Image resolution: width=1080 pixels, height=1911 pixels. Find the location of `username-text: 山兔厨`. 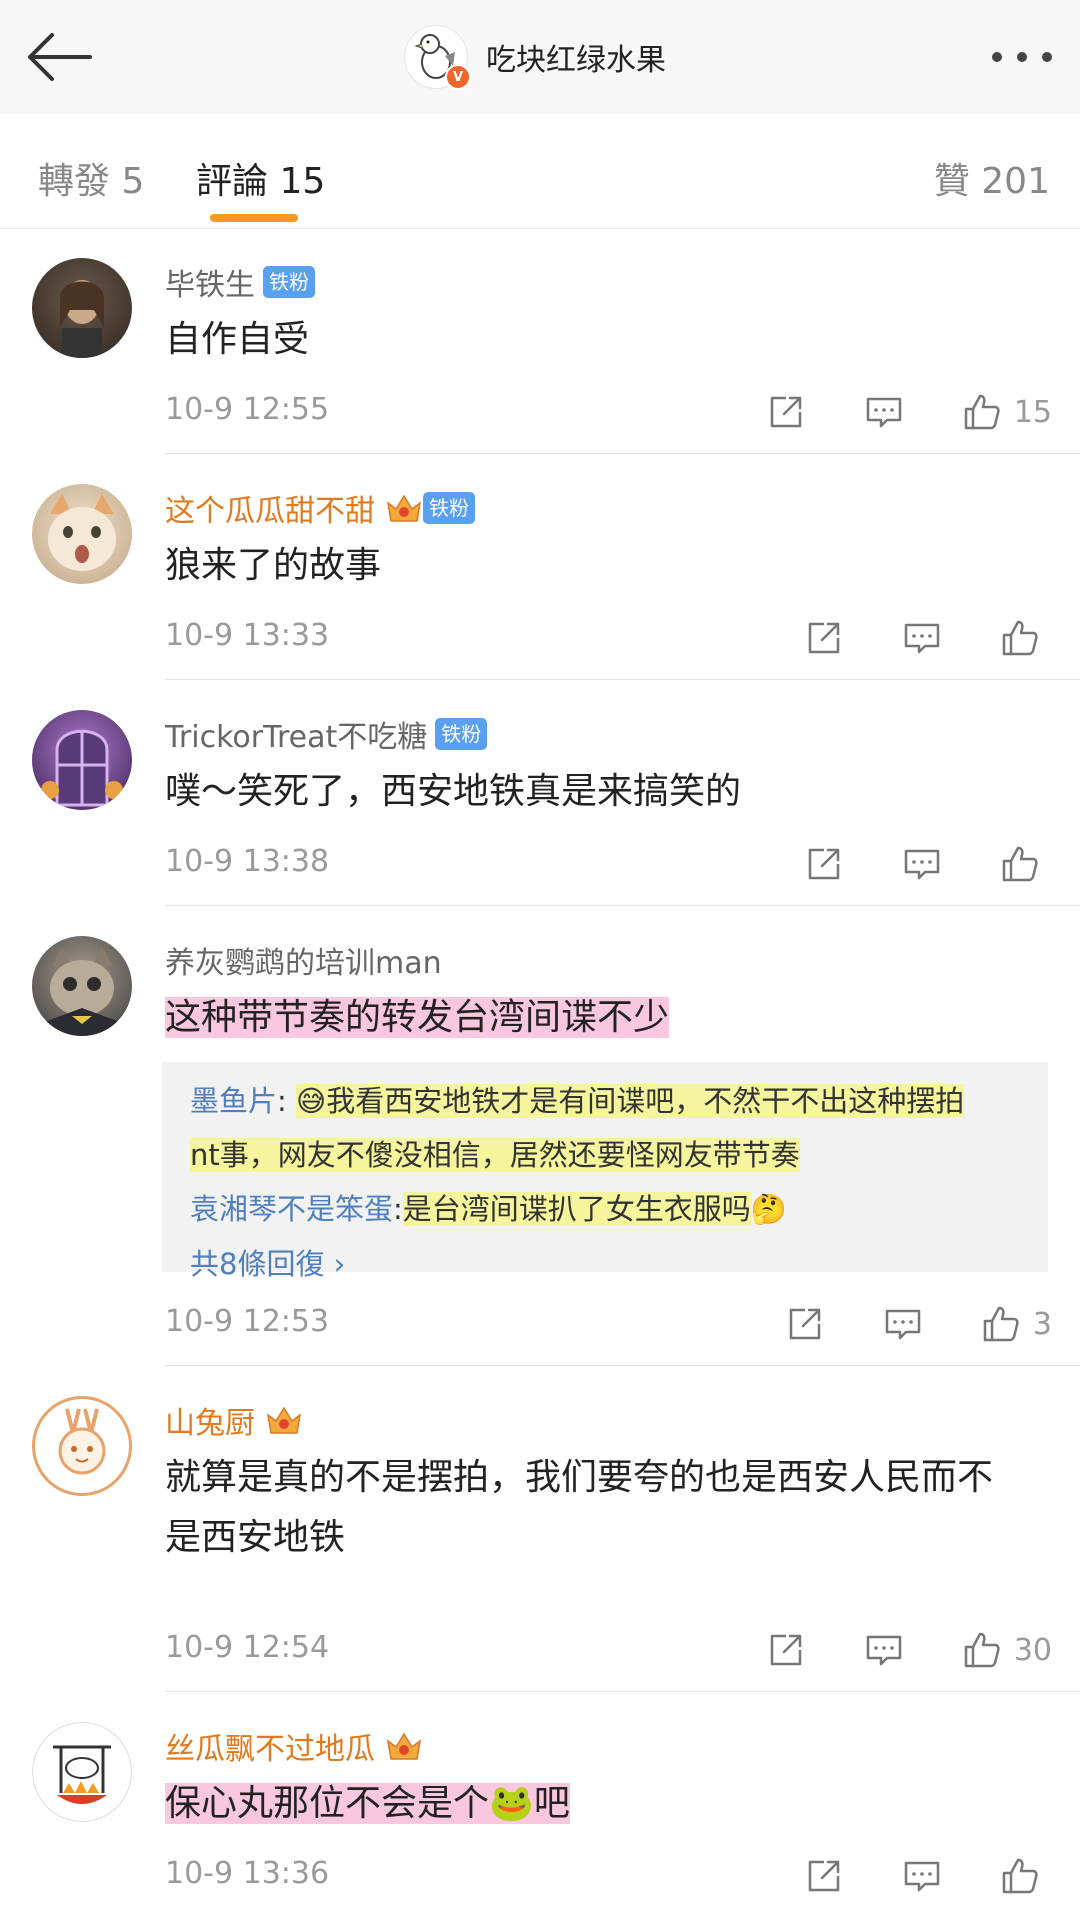

username-text: 山兔厨 is located at coordinates (210, 1420).